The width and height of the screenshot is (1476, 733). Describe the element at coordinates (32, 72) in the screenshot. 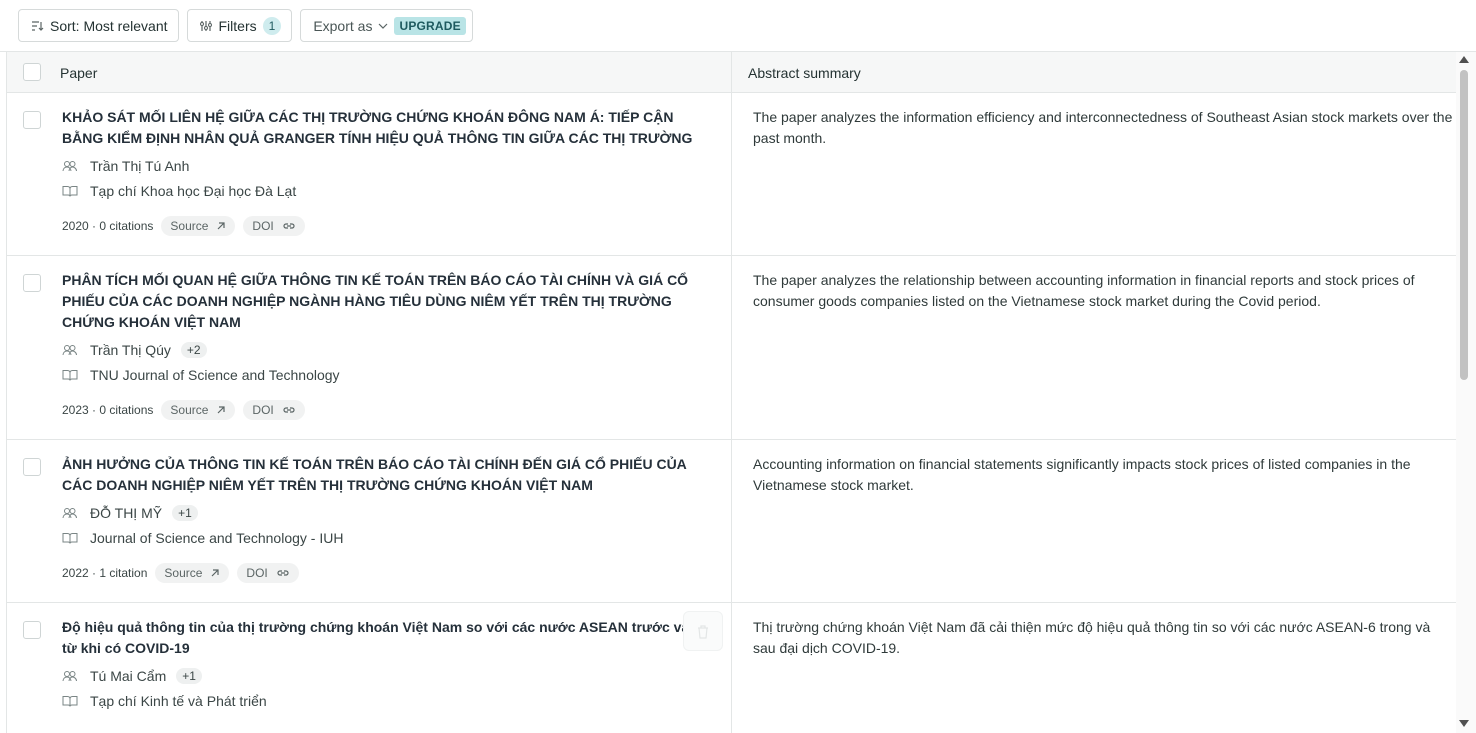

I see `select-all-checkbox` at that location.